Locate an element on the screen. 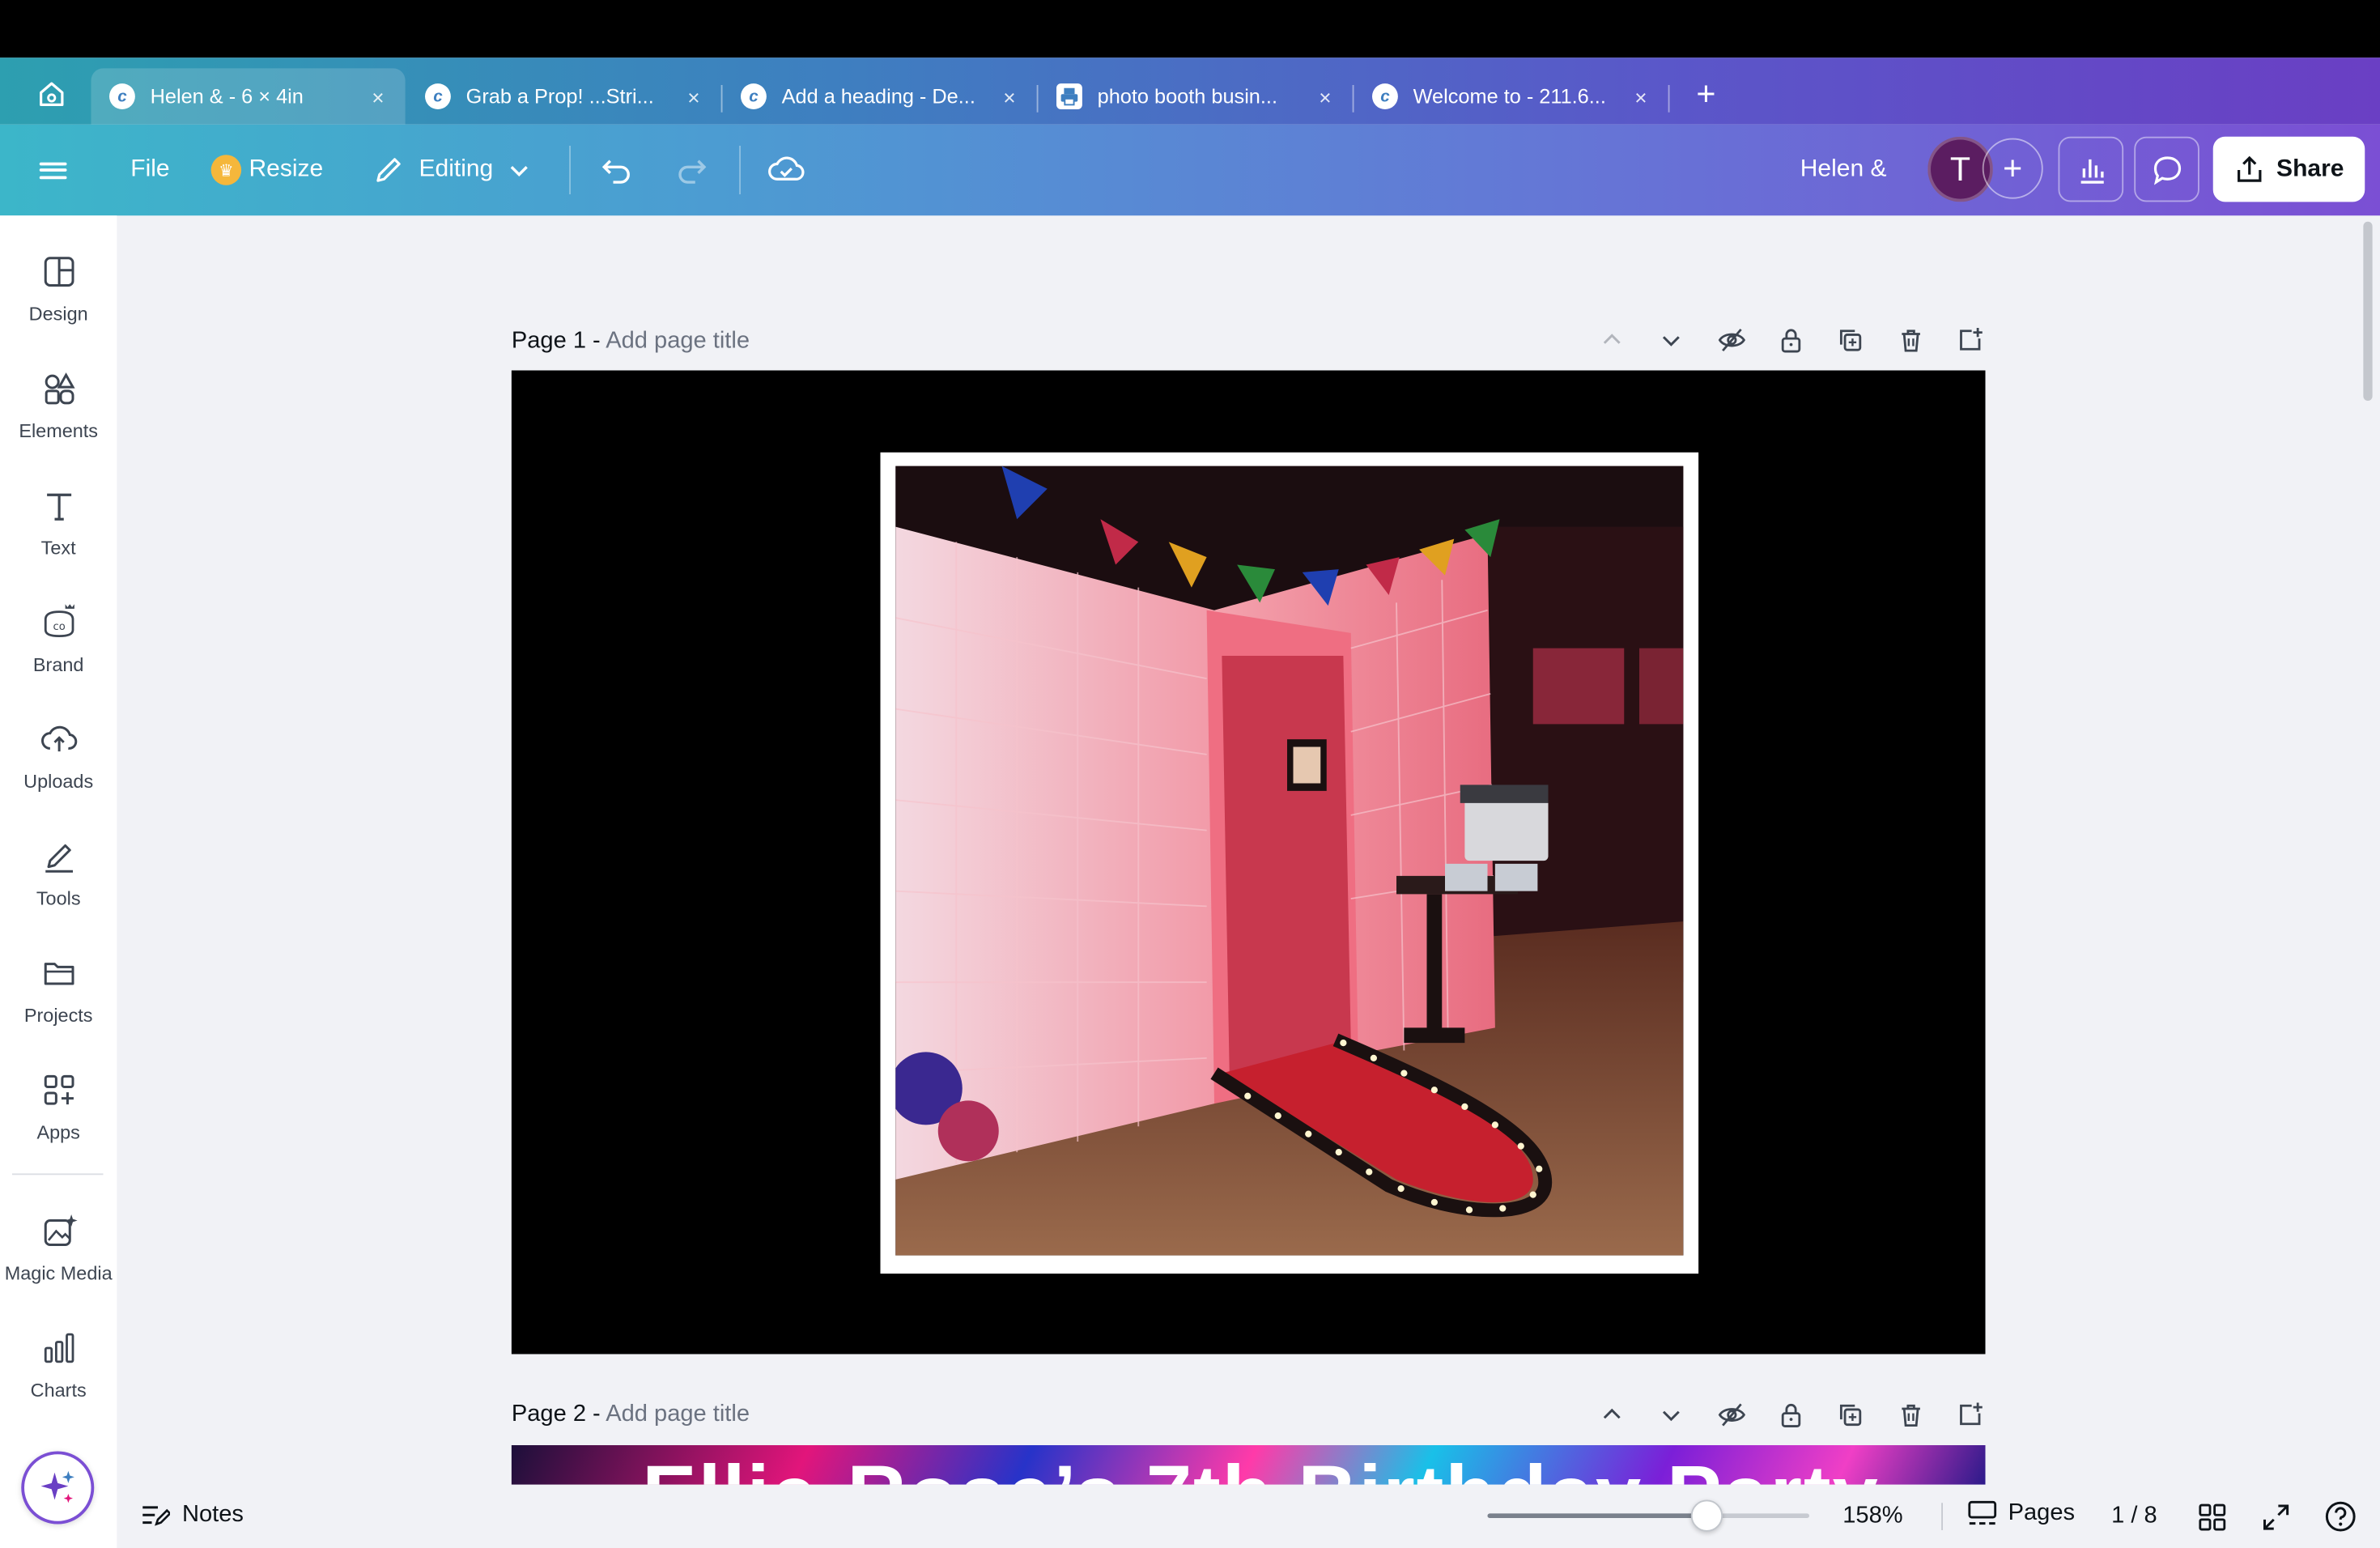 This screenshot has width=2380, height=1548. printer-icon is located at coordinates (1069, 96).